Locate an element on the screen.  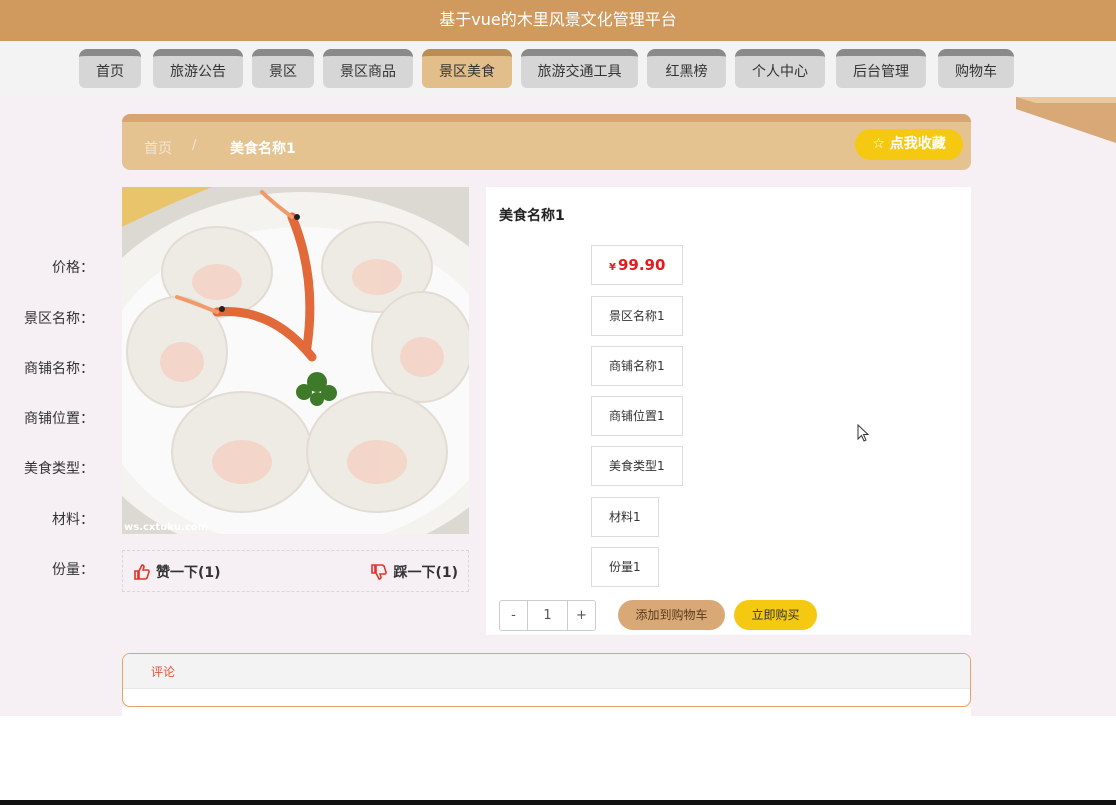
scenic-name-value: 景区名称1 is located at coordinates (637, 316).